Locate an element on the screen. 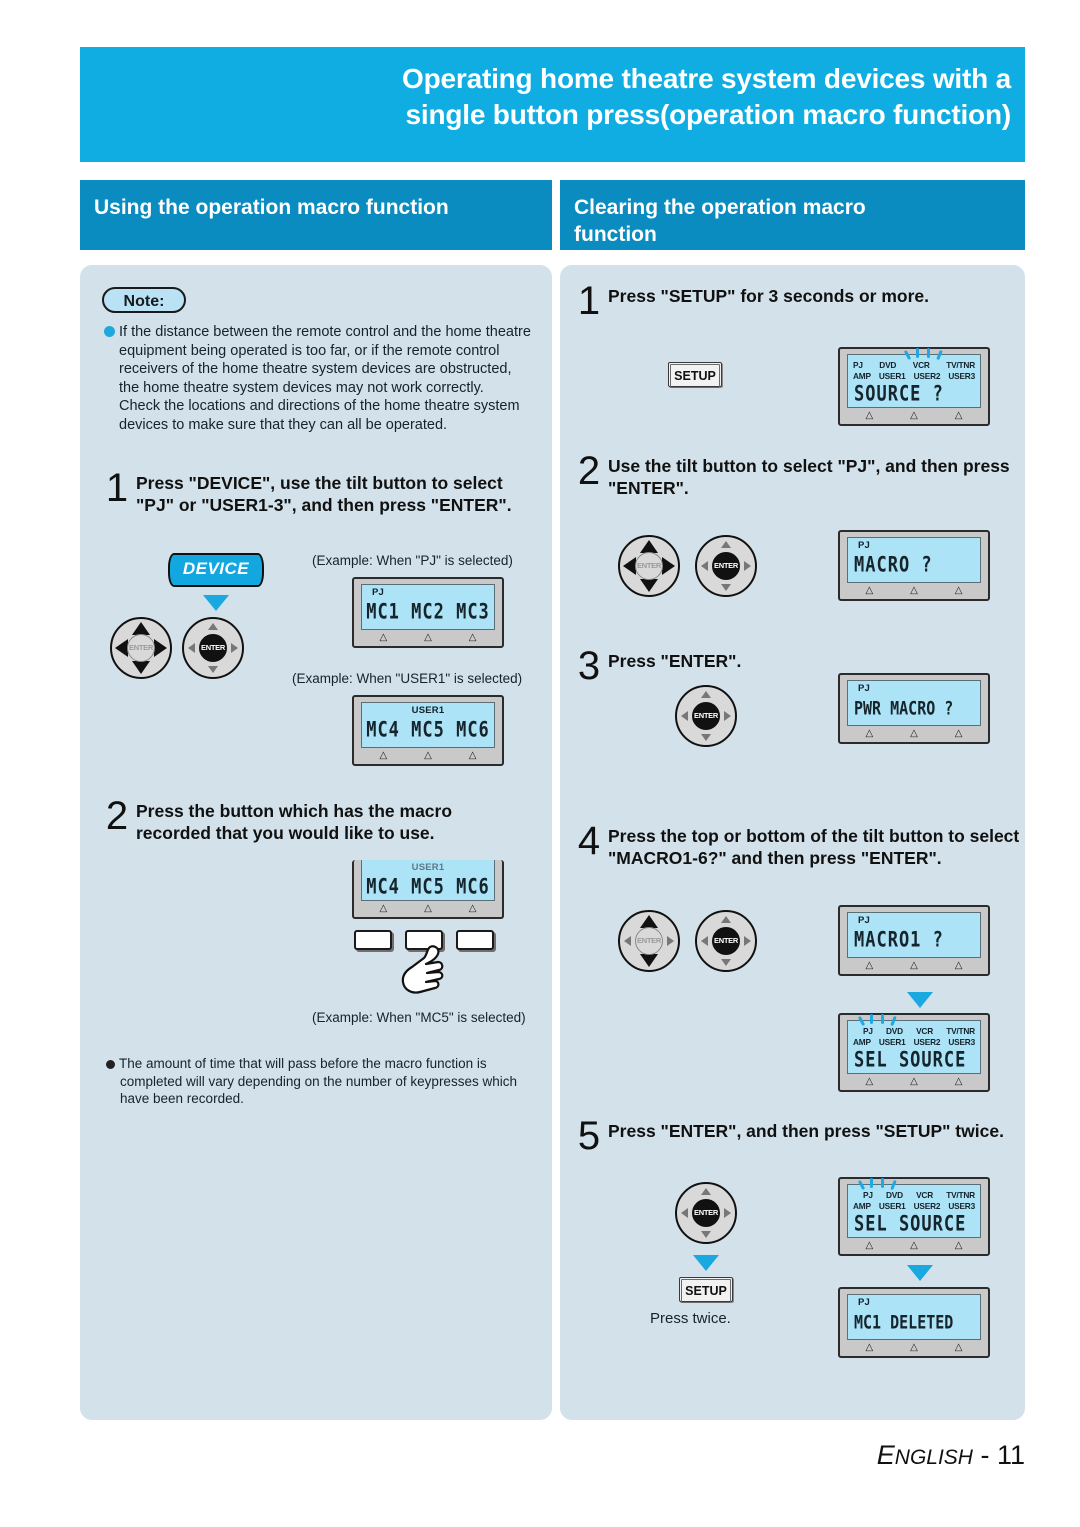 The height and width of the screenshot is (1527, 1080). right-step-3-text: Press "ENTER". is located at coordinates (675, 661).